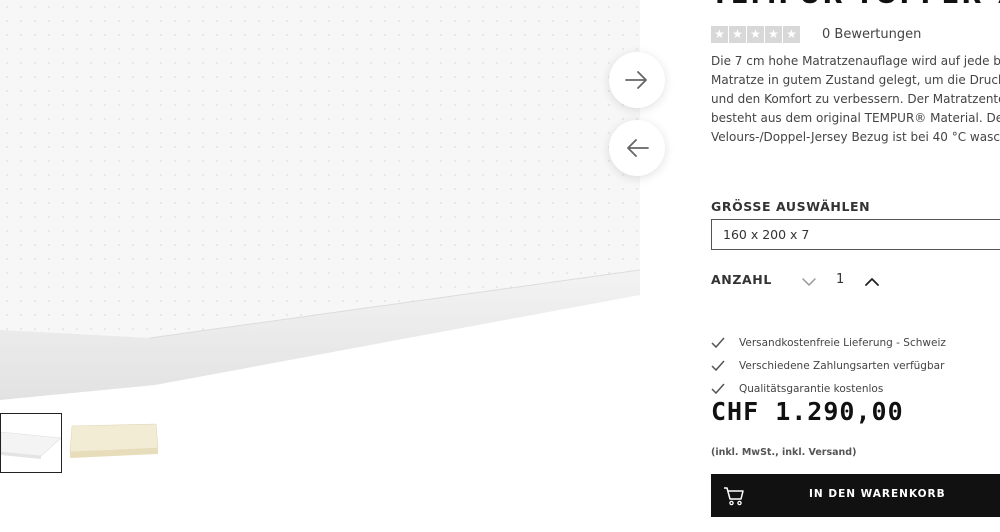  I want to click on quantity-label: ANZAHL, so click(741, 279).